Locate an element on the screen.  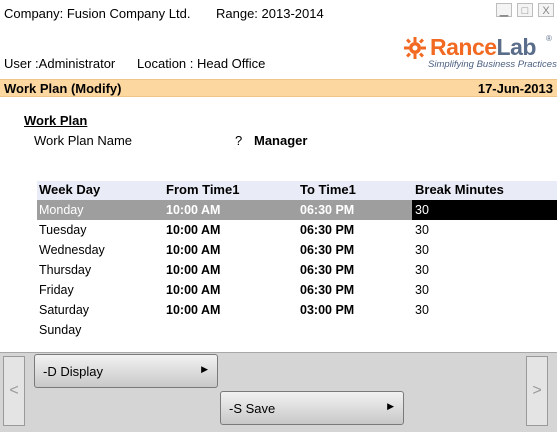
minimize-button: ▁ is located at coordinates (504, 10).